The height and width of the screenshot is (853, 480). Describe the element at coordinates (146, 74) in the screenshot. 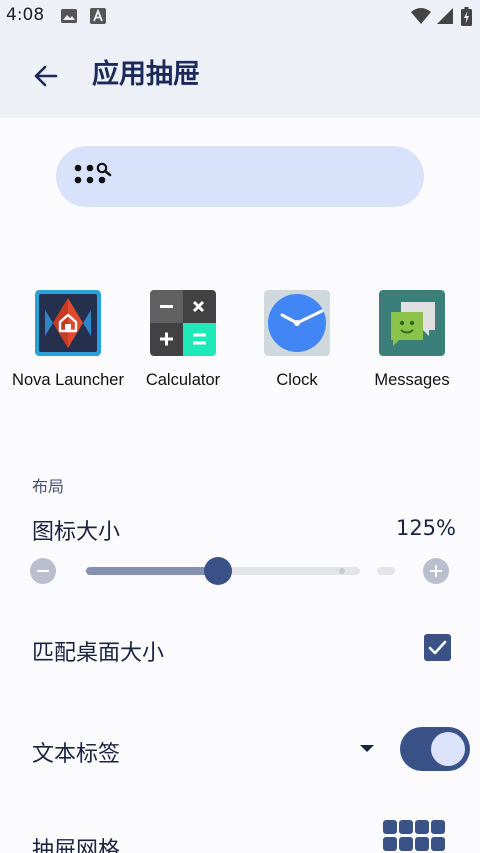

I see `page-title: 应用抽屉` at that location.